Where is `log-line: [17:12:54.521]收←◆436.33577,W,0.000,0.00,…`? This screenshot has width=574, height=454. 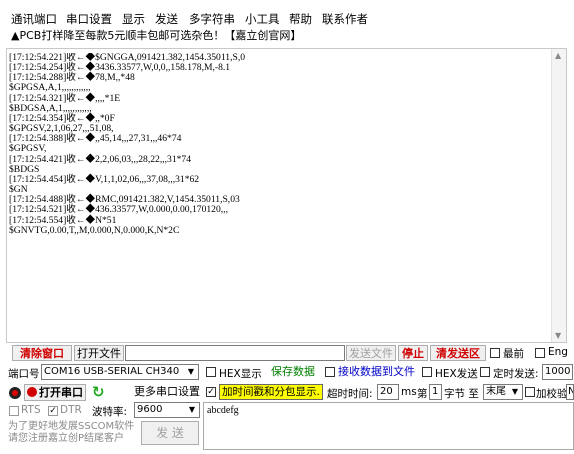 log-line: [17:12:54.521]收←◆436.33577,W,0.000,0.00,… is located at coordinates (118, 210).